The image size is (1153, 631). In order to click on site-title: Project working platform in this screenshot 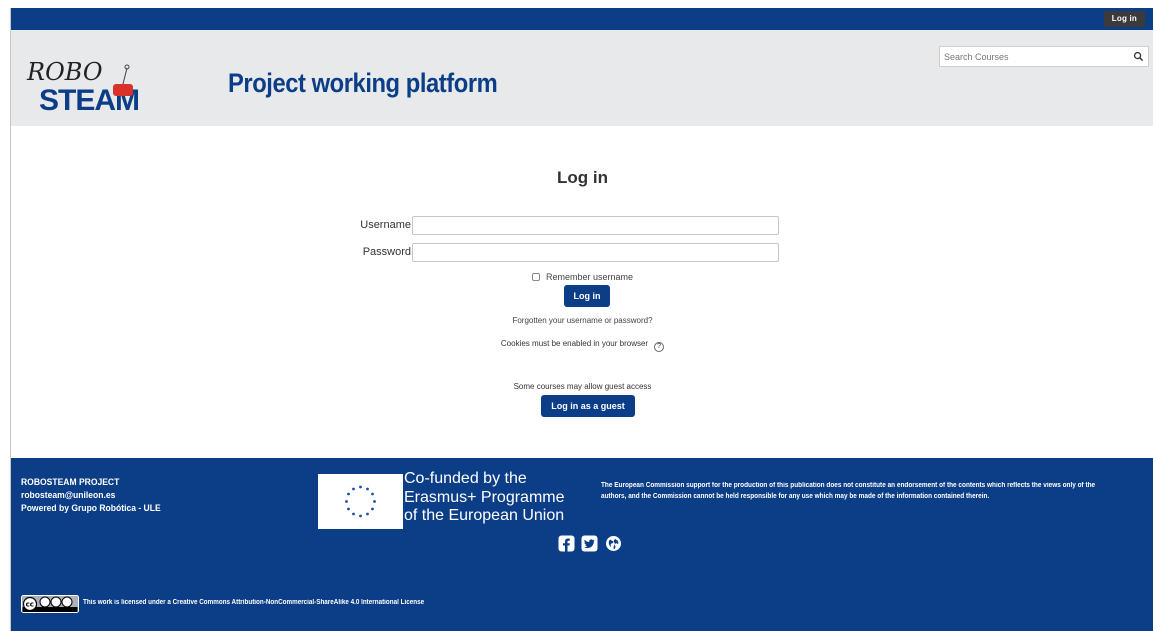, I will do `click(363, 83)`.